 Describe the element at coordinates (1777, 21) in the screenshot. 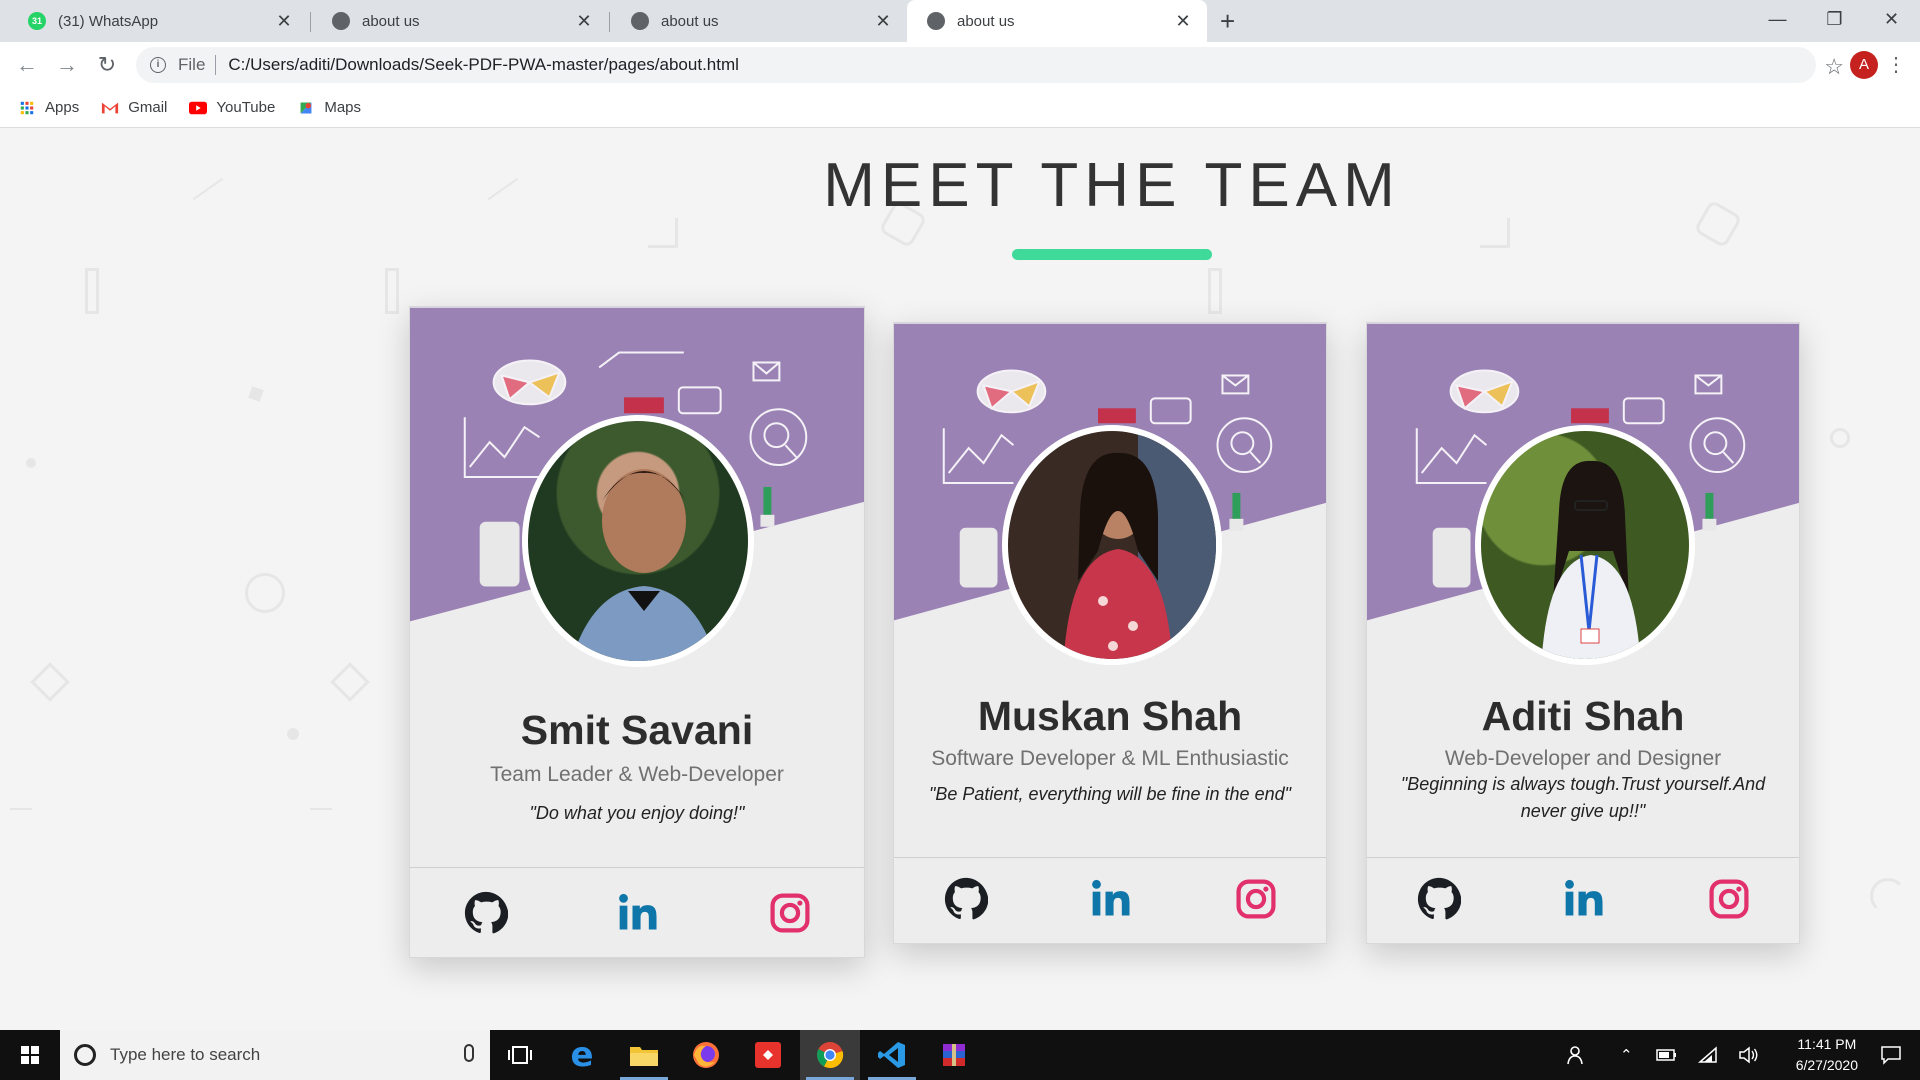

I see `minimize-button: —` at that location.